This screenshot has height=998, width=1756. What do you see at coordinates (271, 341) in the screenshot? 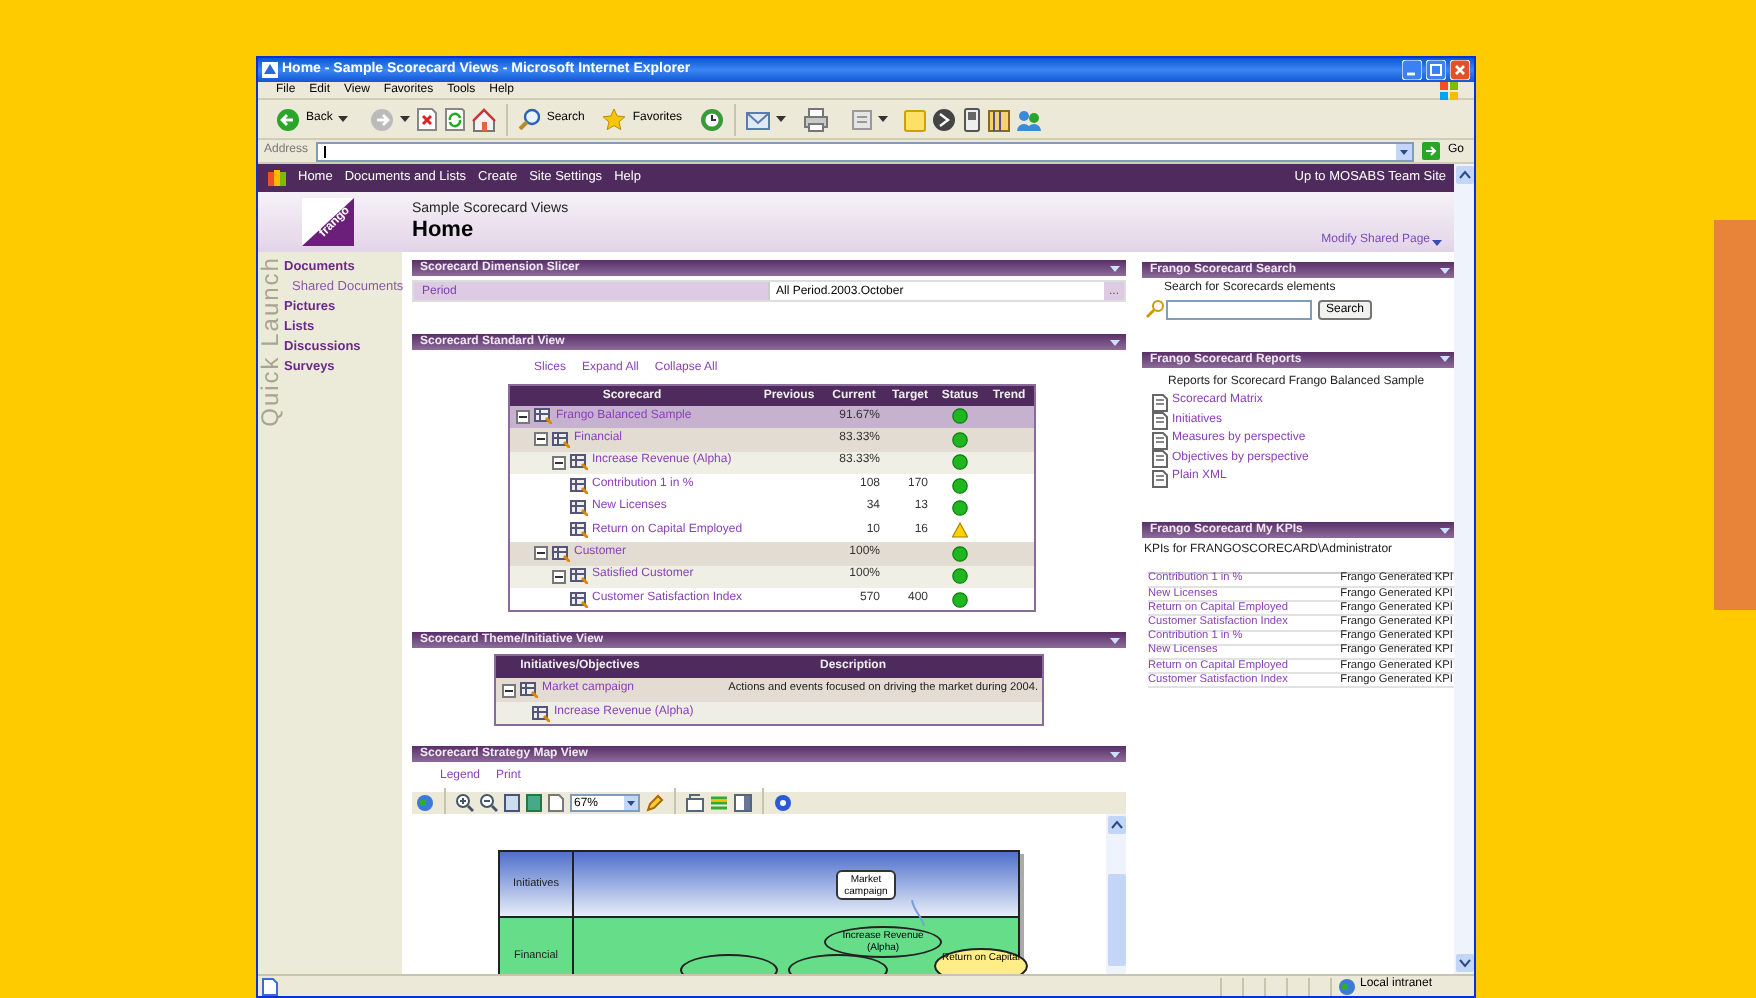
I see `quick-launch-label: Quick Launch` at bounding box center [271, 341].